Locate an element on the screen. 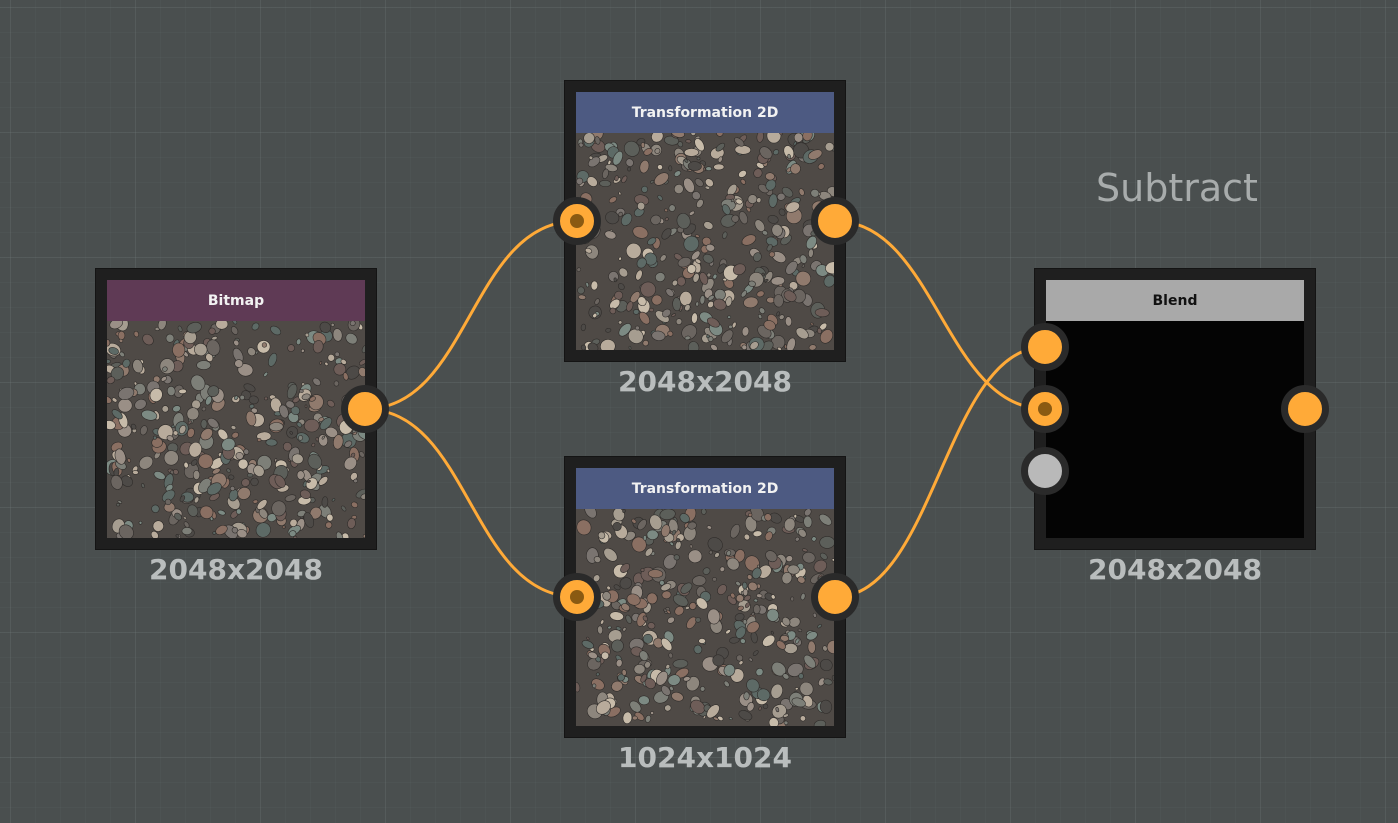 This screenshot has height=823, width=1398. wire-bitmap-to-transform-top is located at coordinates (471, 315).